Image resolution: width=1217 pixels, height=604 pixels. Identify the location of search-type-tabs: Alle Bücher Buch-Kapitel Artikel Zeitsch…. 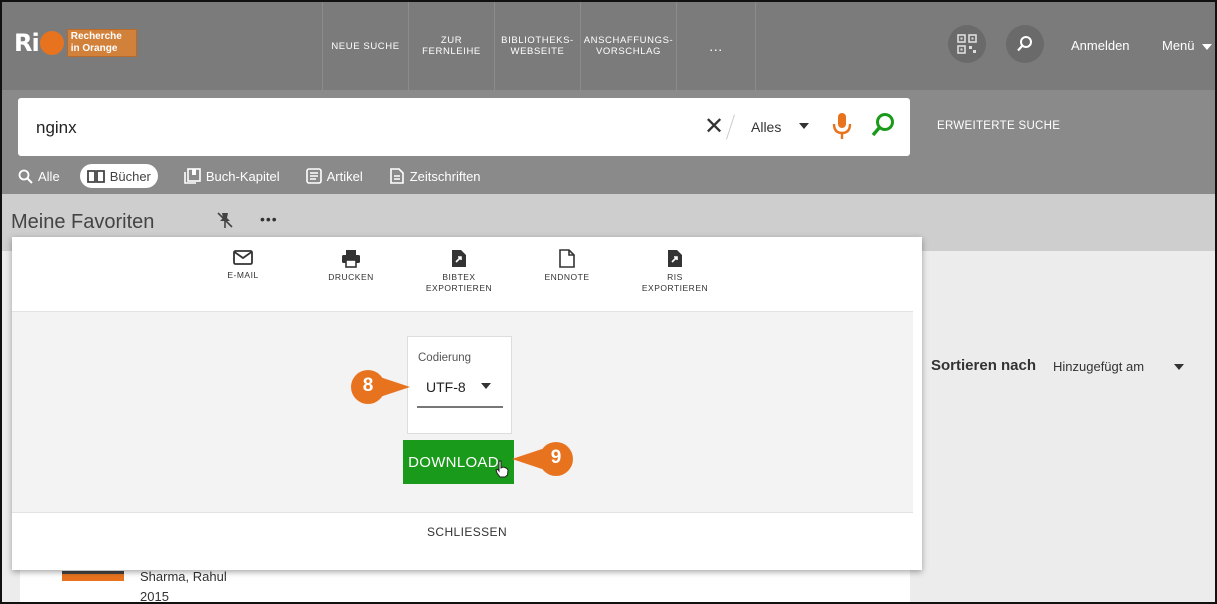
(262, 176).